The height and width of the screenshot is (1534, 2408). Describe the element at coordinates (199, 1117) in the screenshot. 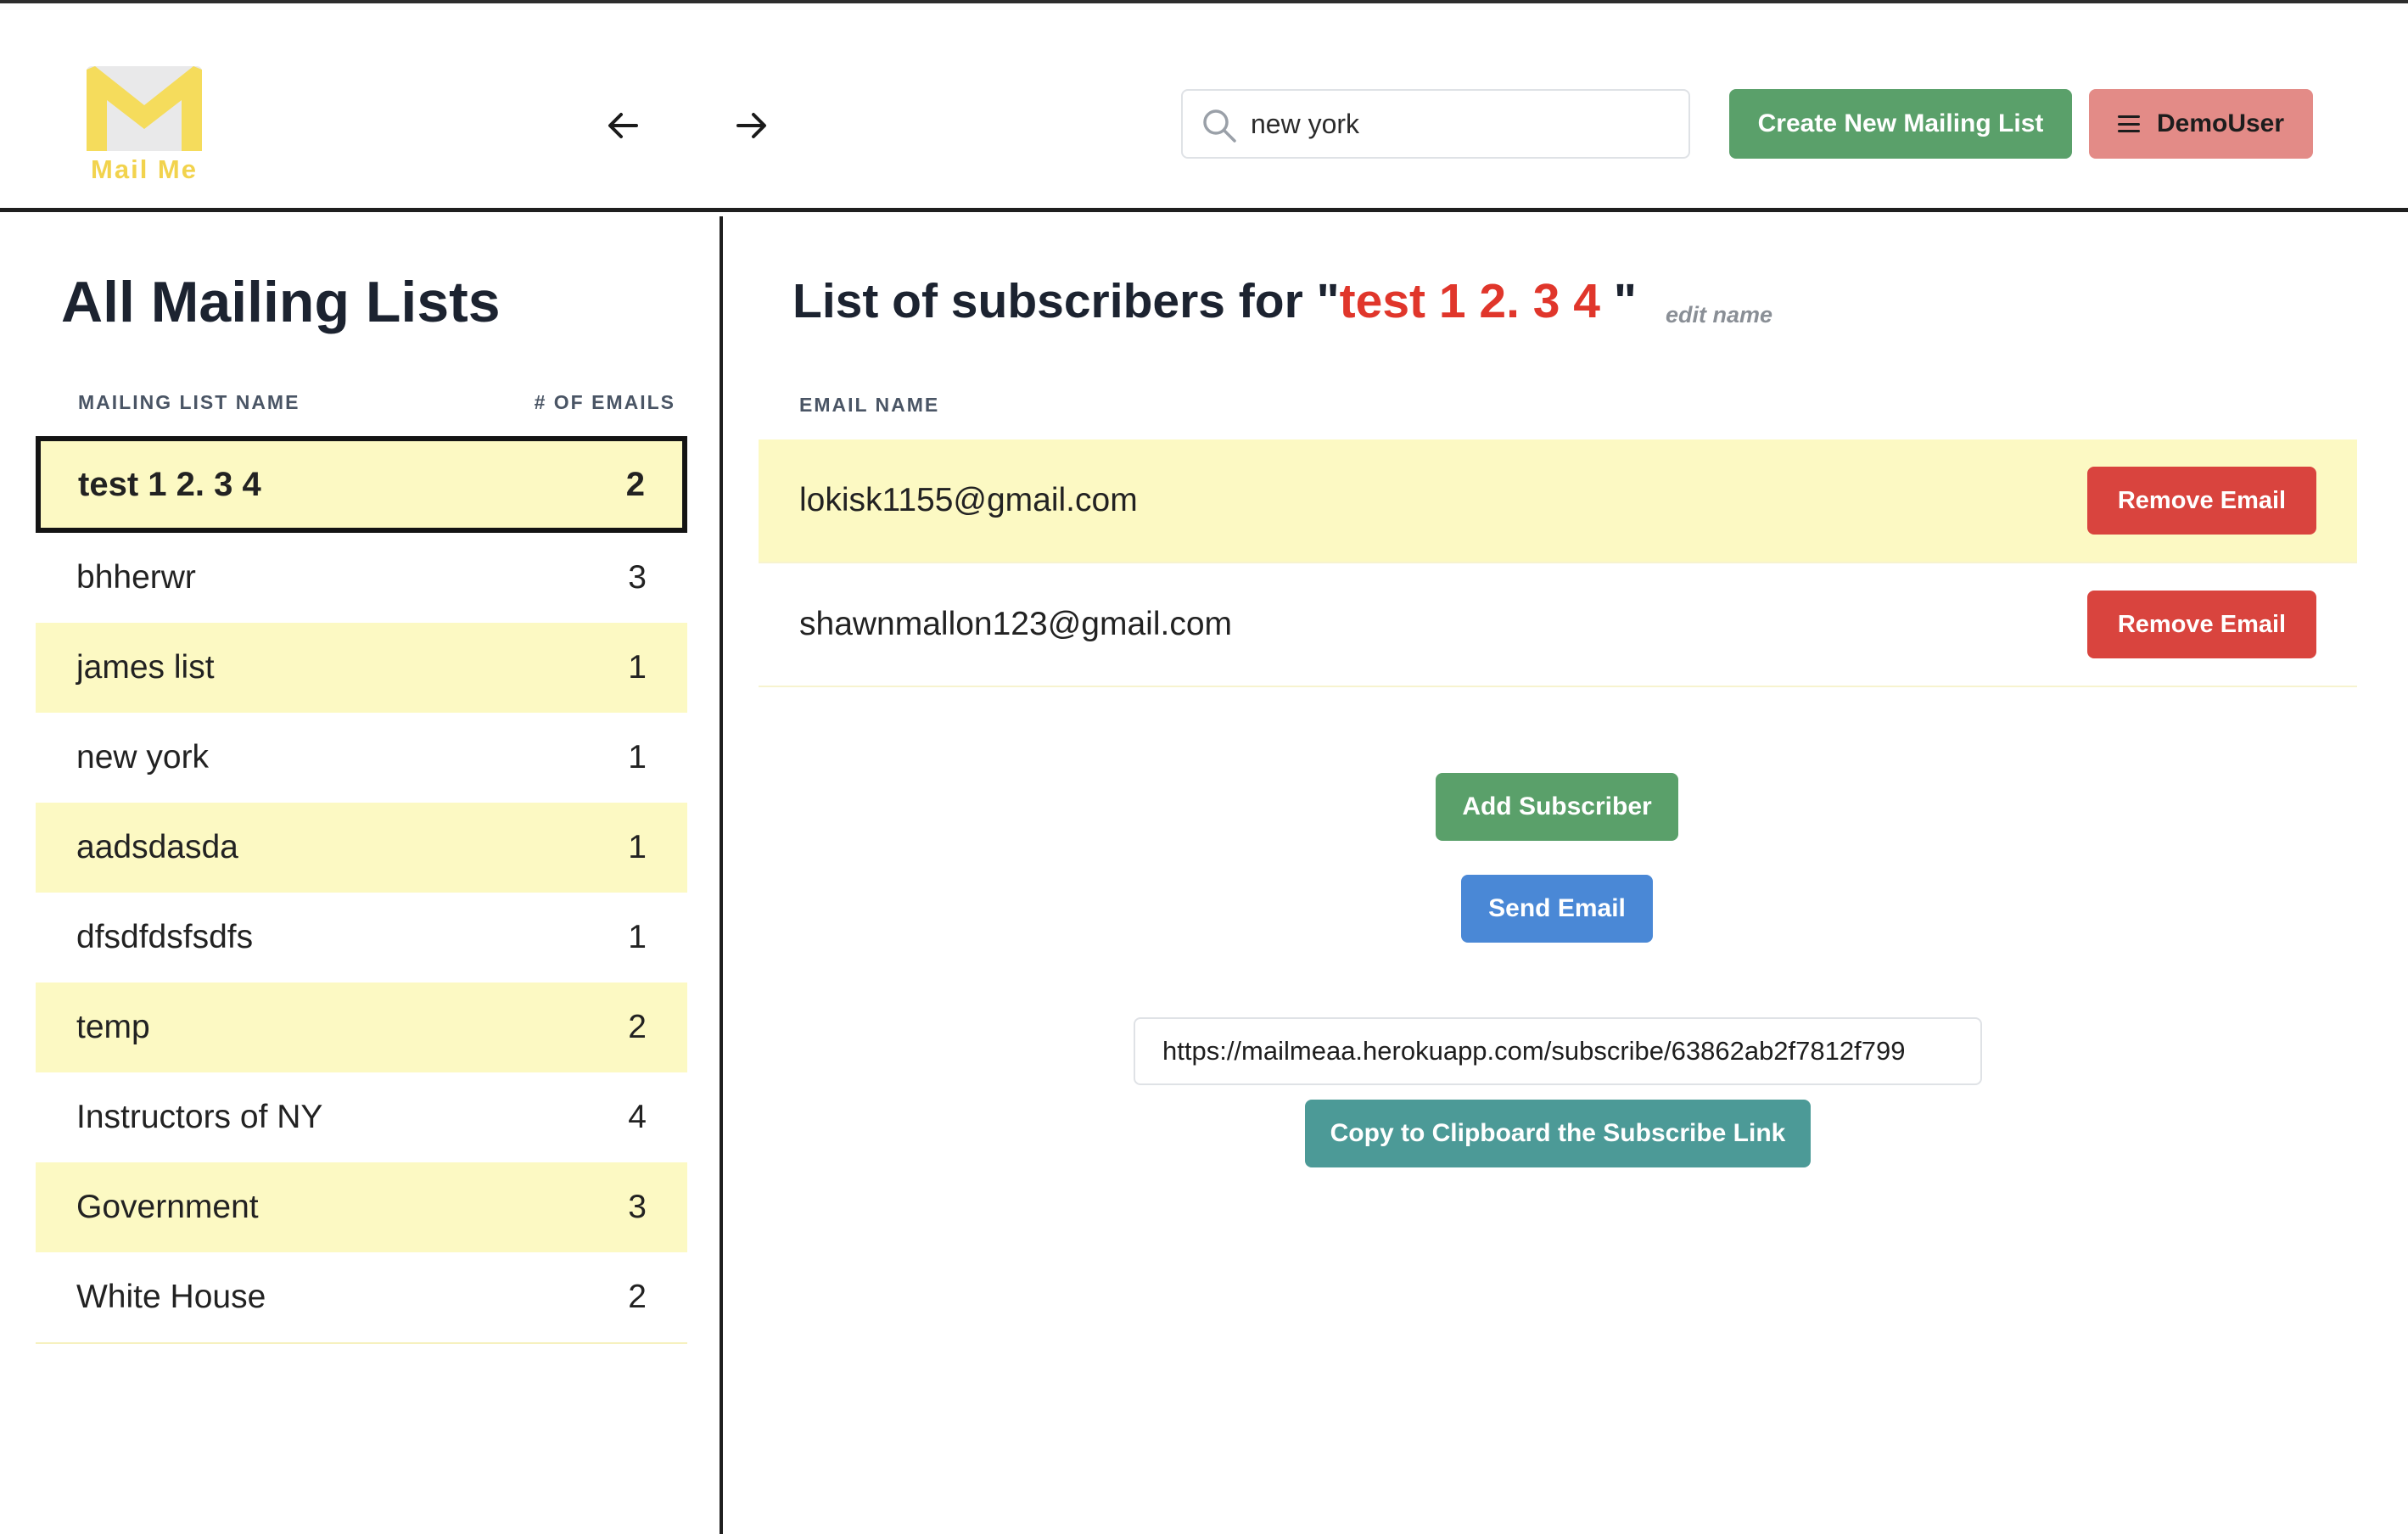

I see `list-item-name: Instructors of NY` at that location.